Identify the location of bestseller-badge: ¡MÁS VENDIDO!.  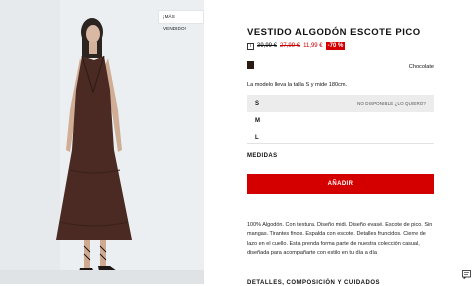
(181, 20).